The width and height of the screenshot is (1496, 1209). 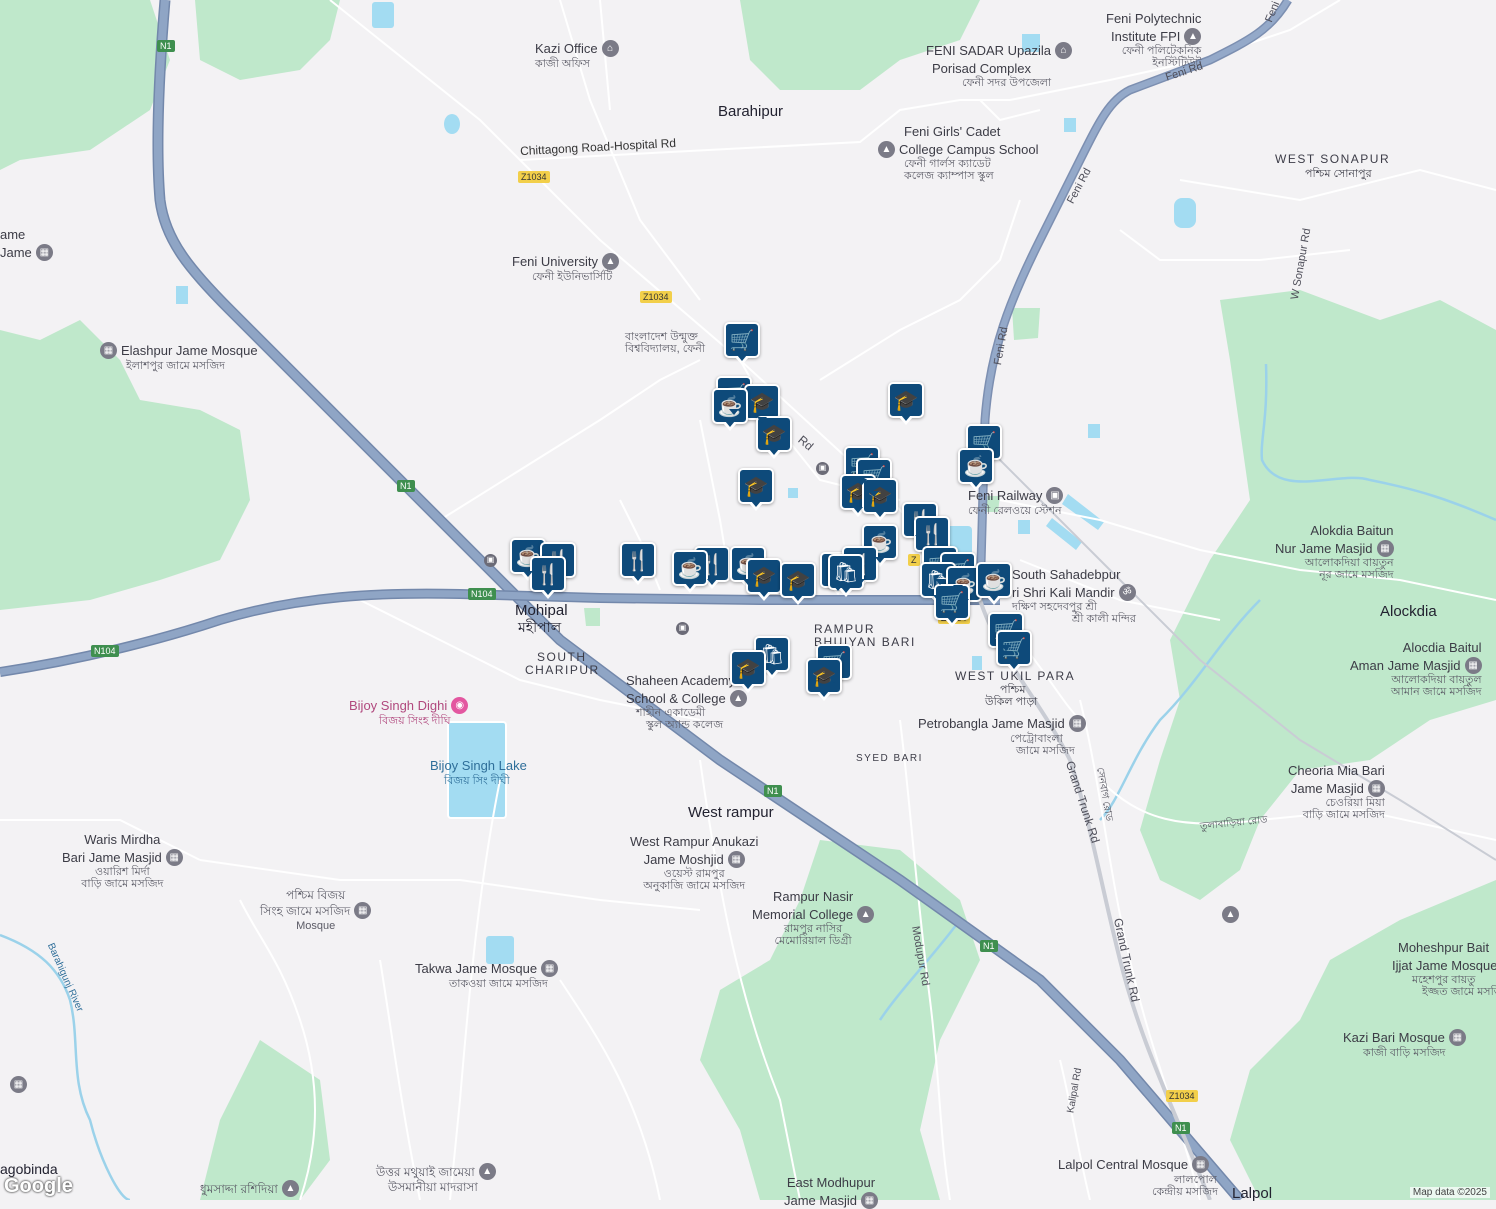 I want to click on poi-jame-left: ame Jame ▦, so click(x=26, y=243).